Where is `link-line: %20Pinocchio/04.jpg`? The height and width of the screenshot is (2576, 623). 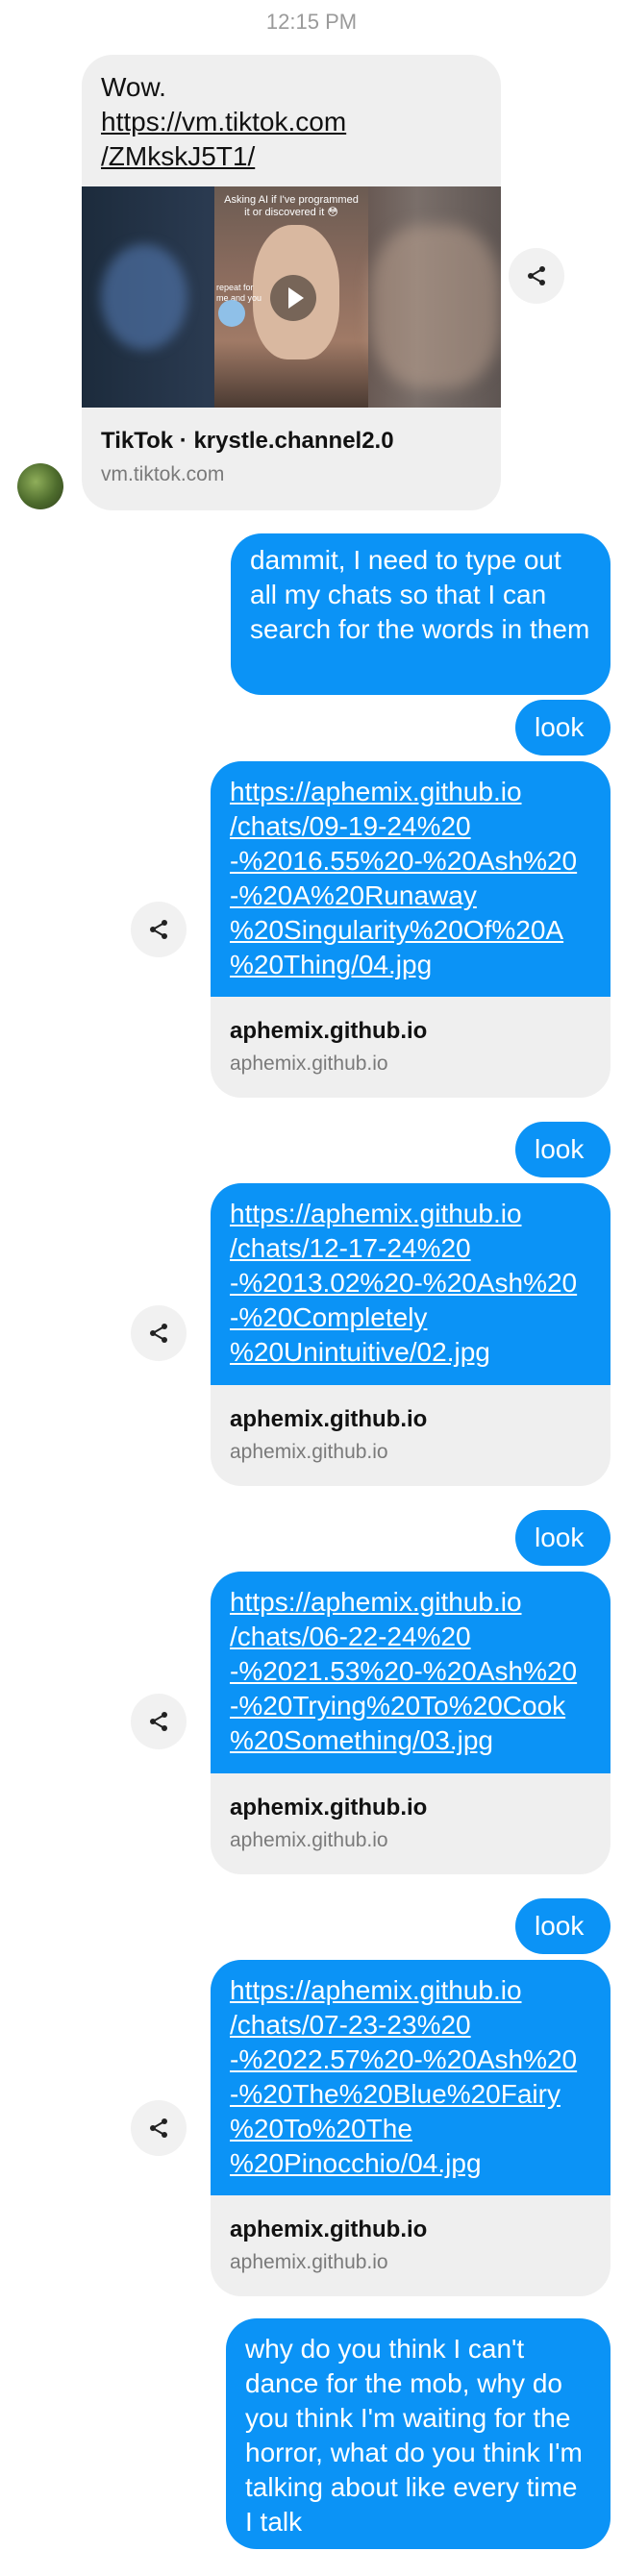 link-line: %20Pinocchio/04.jpg is located at coordinates (356, 2163).